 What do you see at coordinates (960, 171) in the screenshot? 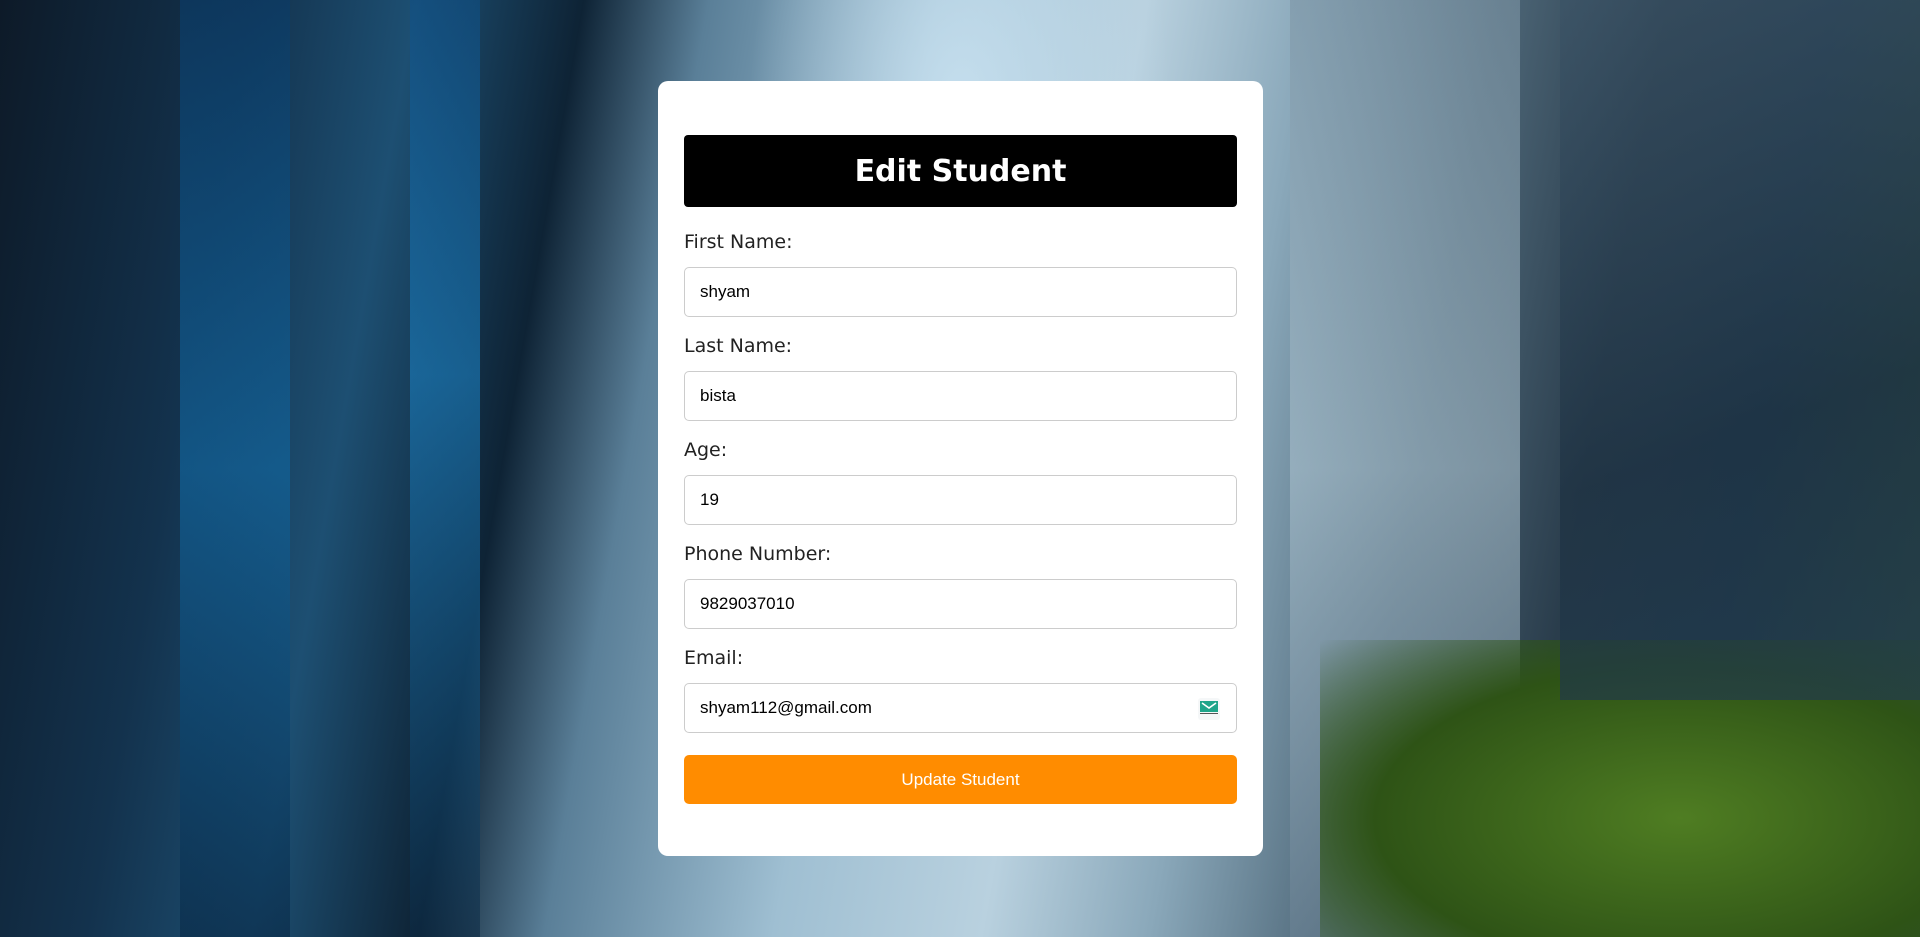
I see `page-title: Edit Student` at bounding box center [960, 171].